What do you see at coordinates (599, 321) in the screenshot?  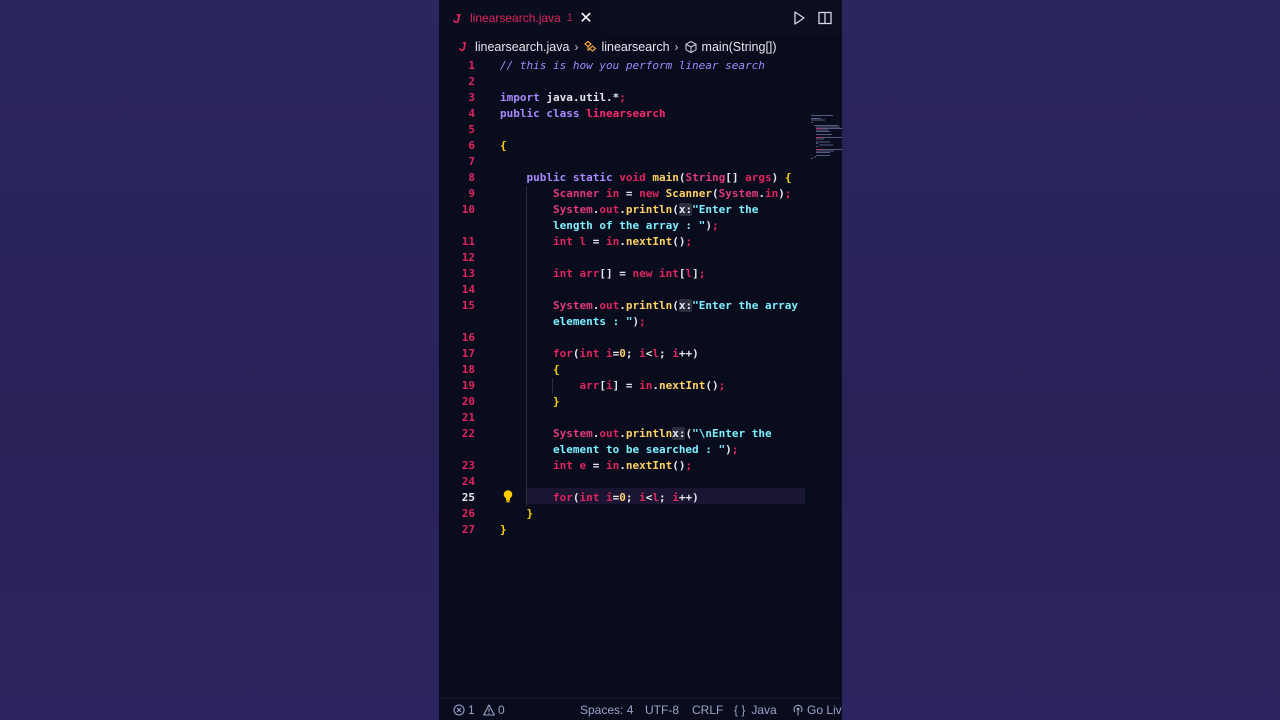 I see `code-text: elements : ");` at bounding box center [599, 321].